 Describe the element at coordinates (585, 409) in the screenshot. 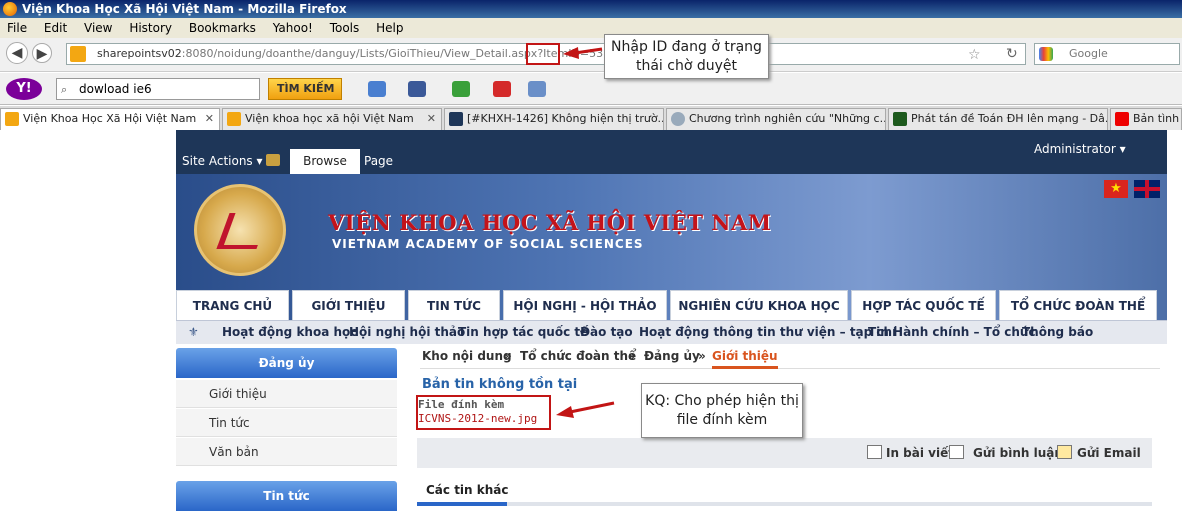

I see `arrow-to-attachment` at that location.